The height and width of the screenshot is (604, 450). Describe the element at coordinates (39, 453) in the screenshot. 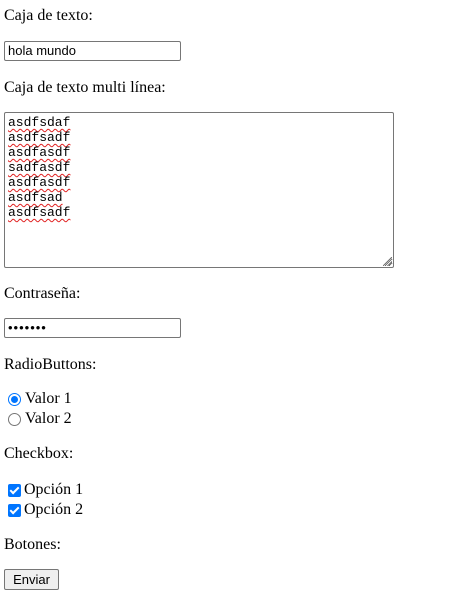

I see `checkbox-group-label: Checkbox:` at that location.